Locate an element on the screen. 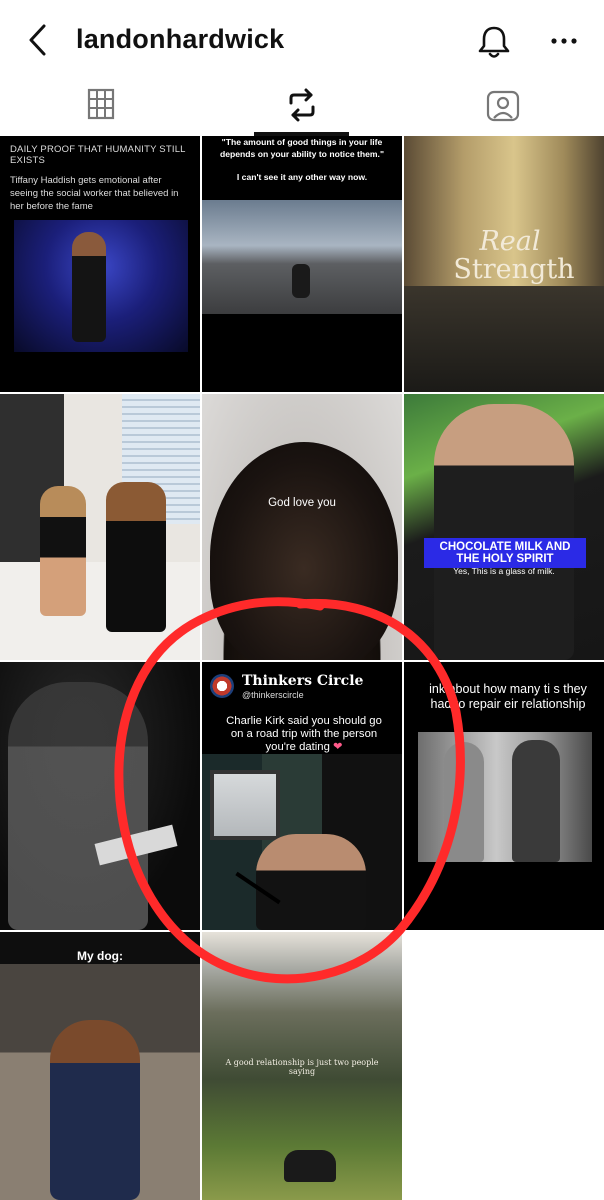  grid-post-5: God love you is located at coordinates (302, 527).